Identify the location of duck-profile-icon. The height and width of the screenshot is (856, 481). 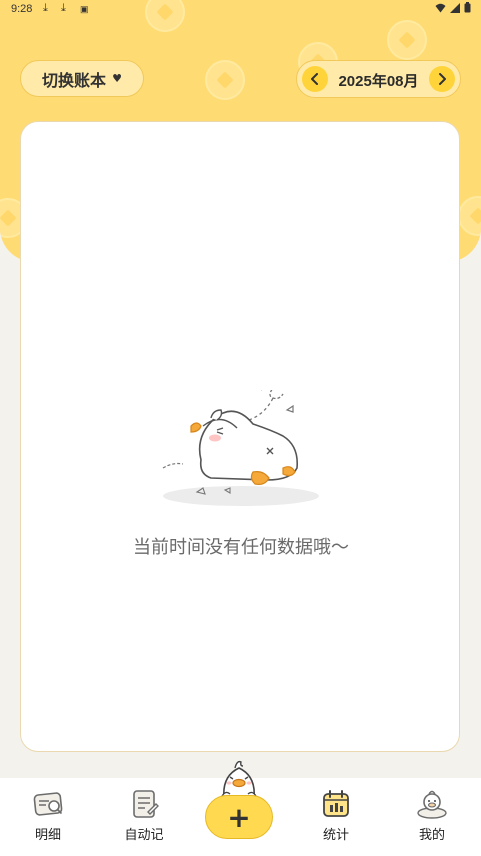
(432, 804).